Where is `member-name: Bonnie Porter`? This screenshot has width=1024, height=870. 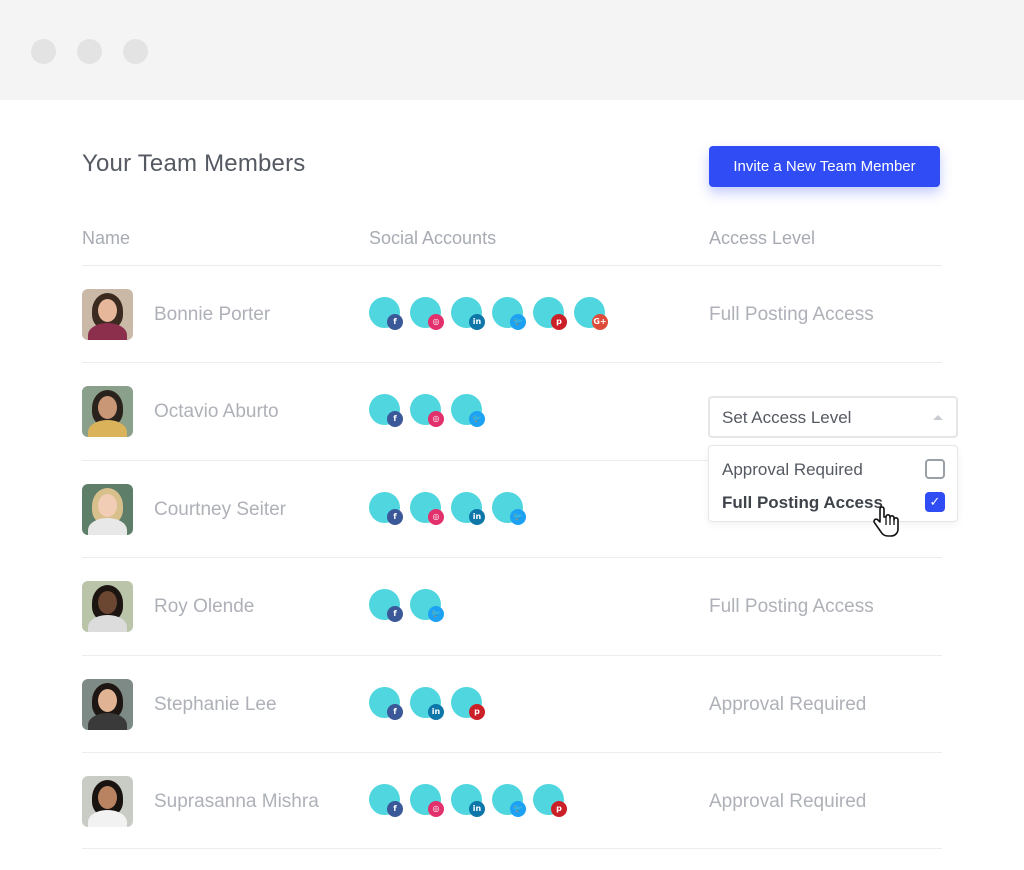 member-name: Bonnie Porter is located at coordinates (212, 314).